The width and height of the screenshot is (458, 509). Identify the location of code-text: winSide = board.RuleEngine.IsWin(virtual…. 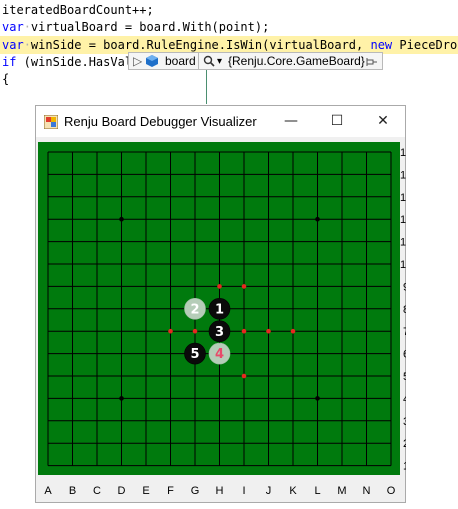
(200, 45).